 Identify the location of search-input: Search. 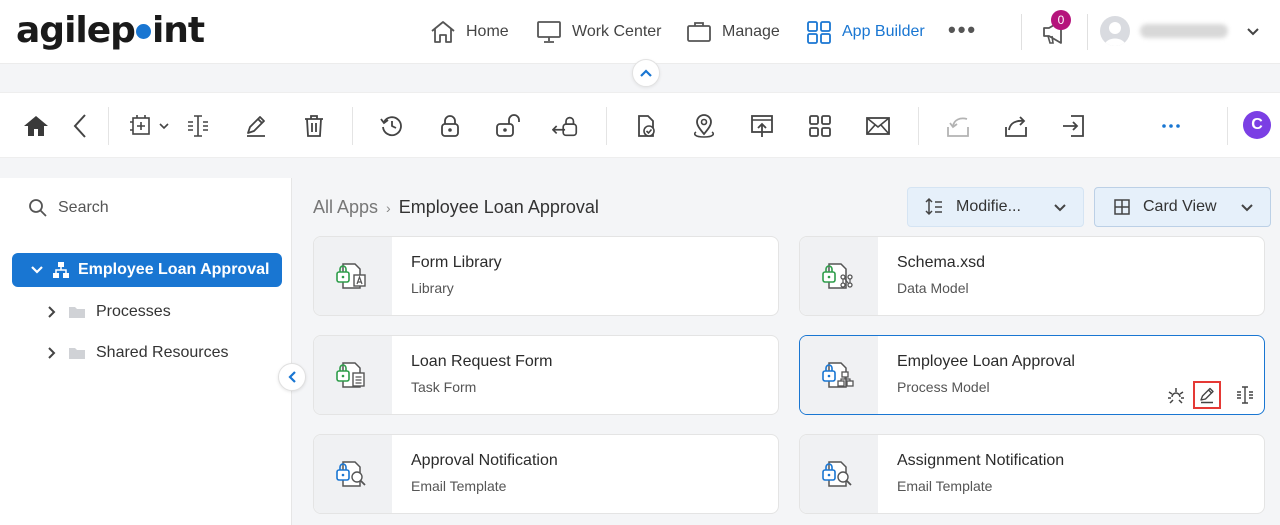
(68, 208).